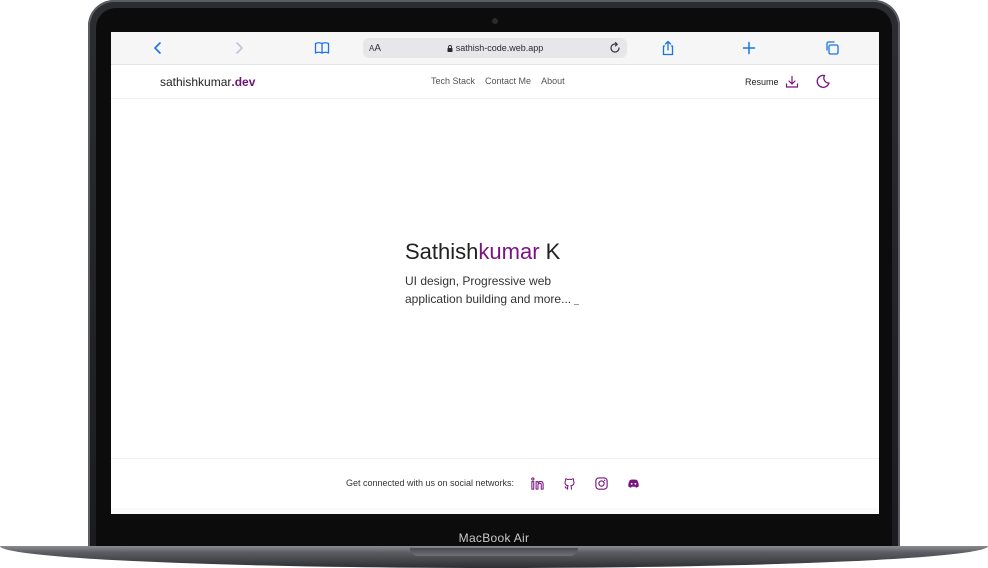 The image size is (988, 568). I want to click on camera, so click(495, 21).